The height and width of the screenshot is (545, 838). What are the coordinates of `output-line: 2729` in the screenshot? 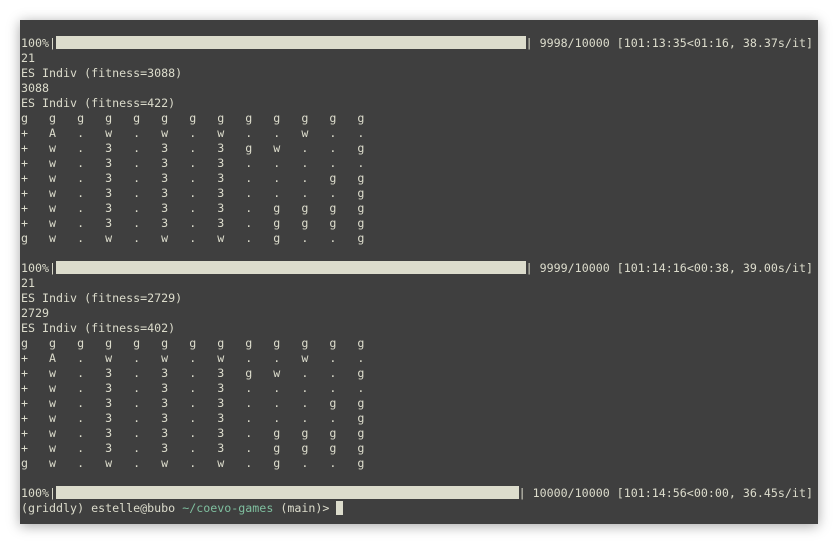 It's located at (35, 313).